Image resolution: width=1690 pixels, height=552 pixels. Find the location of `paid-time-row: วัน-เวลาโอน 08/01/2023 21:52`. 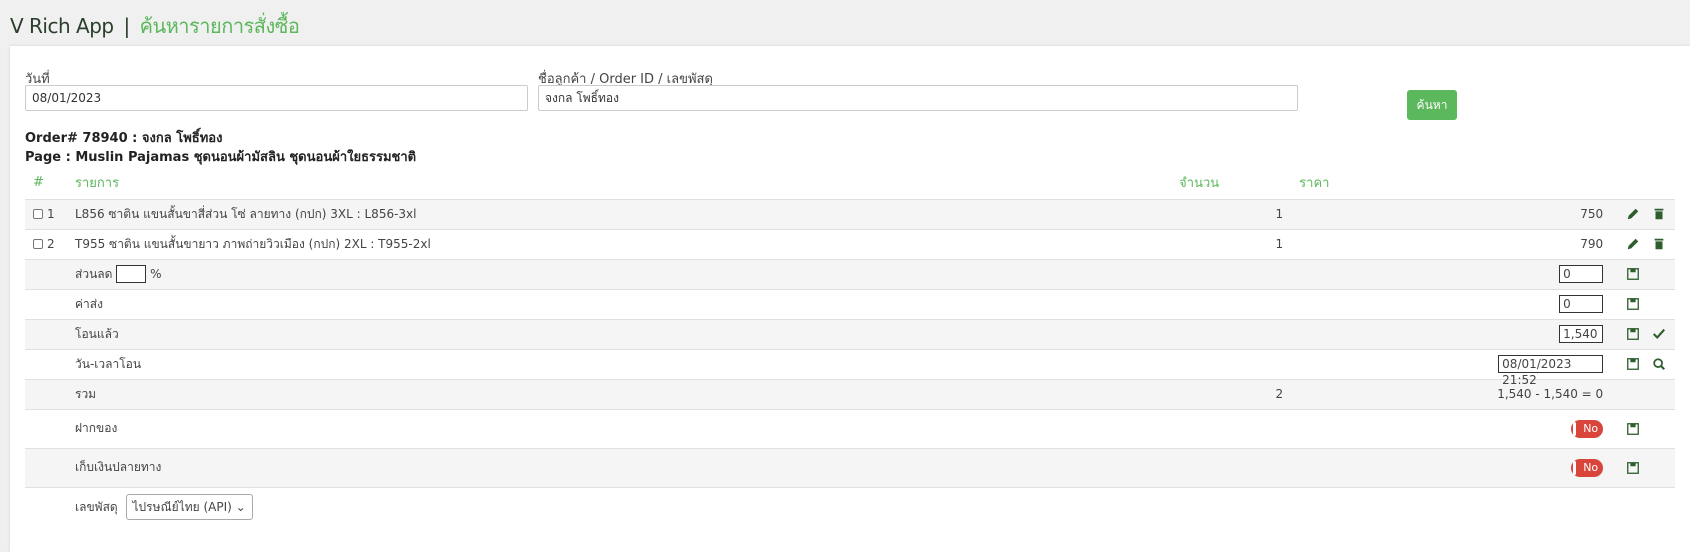

paid-time-row: วัน-เวลาโอน 08/01/2023 21:52 is located at coordinates (850, 367).